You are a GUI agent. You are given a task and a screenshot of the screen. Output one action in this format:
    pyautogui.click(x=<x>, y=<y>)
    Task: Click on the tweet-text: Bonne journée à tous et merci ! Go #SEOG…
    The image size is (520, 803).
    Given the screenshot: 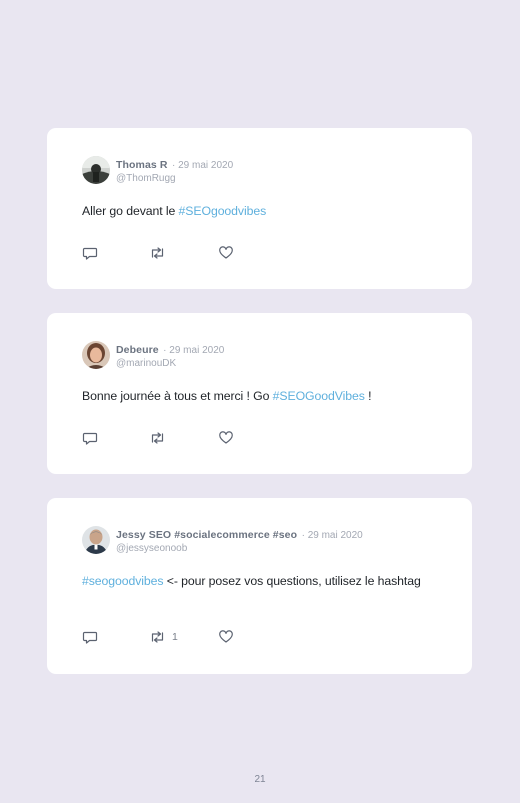 What is the action you would take?
    pyautogui.click(x=257, y=396)
    